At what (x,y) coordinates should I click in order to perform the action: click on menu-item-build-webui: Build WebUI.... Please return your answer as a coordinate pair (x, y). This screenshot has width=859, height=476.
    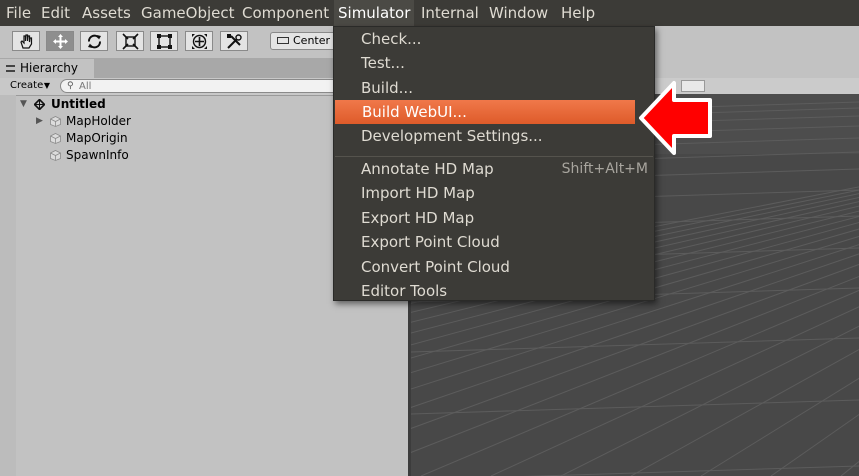
    Looking at the image, I should click on (485, 112).